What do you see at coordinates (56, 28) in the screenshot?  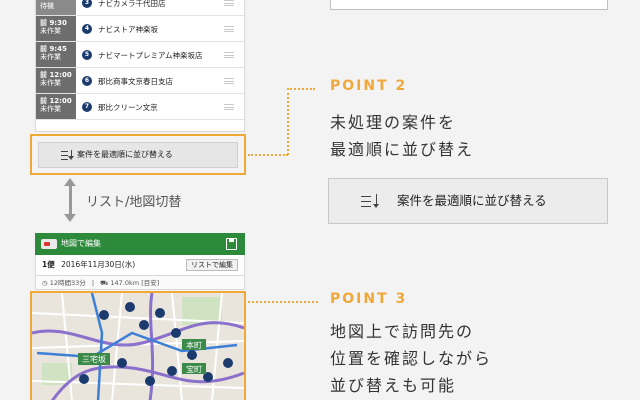 I see `status-badge: 前 9:30 未作業` at bounding box center [56, 28].